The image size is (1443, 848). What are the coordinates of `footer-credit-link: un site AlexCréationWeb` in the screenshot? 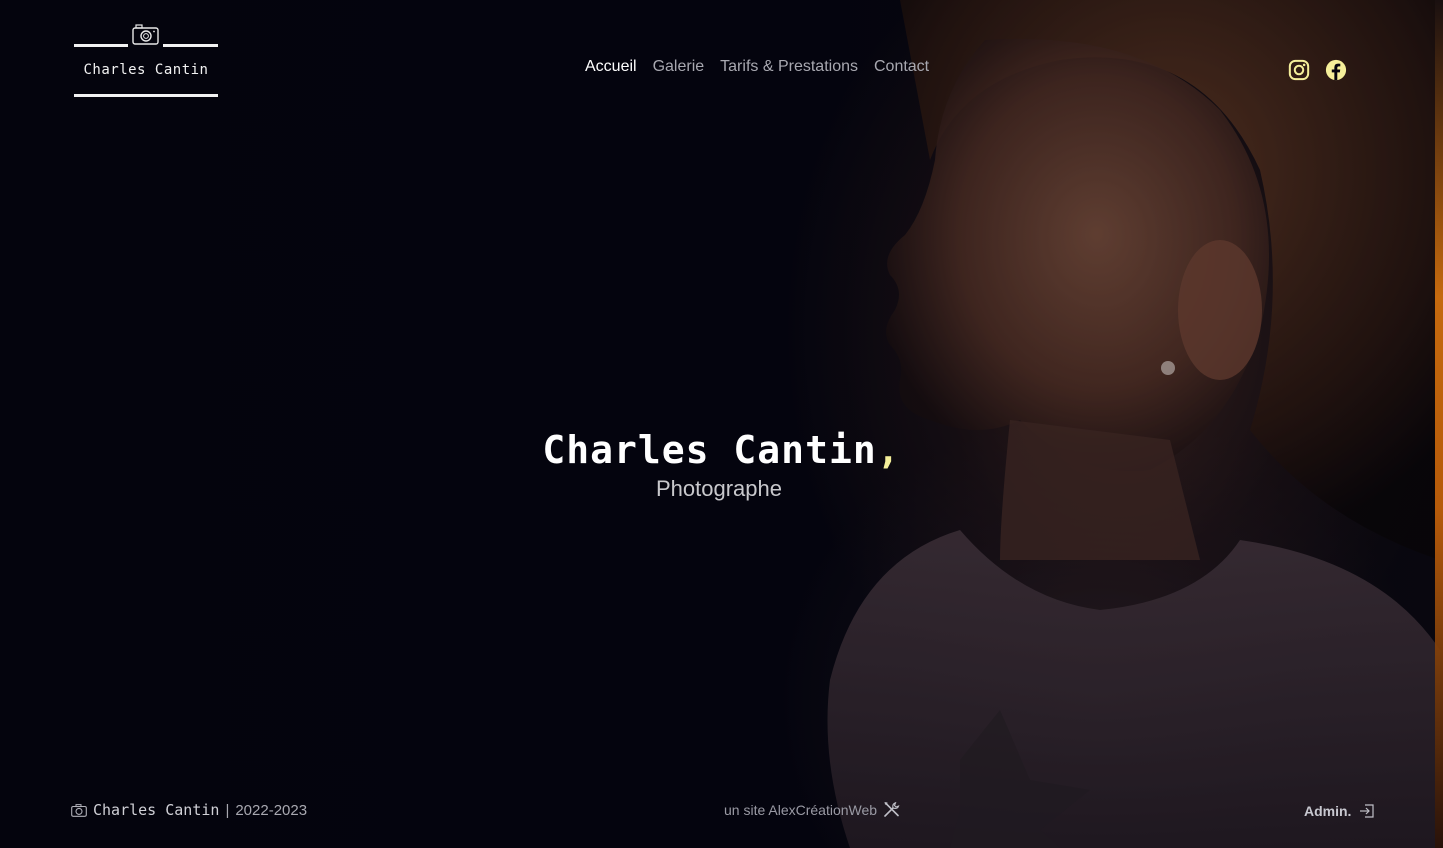 It's located at (812, 809).